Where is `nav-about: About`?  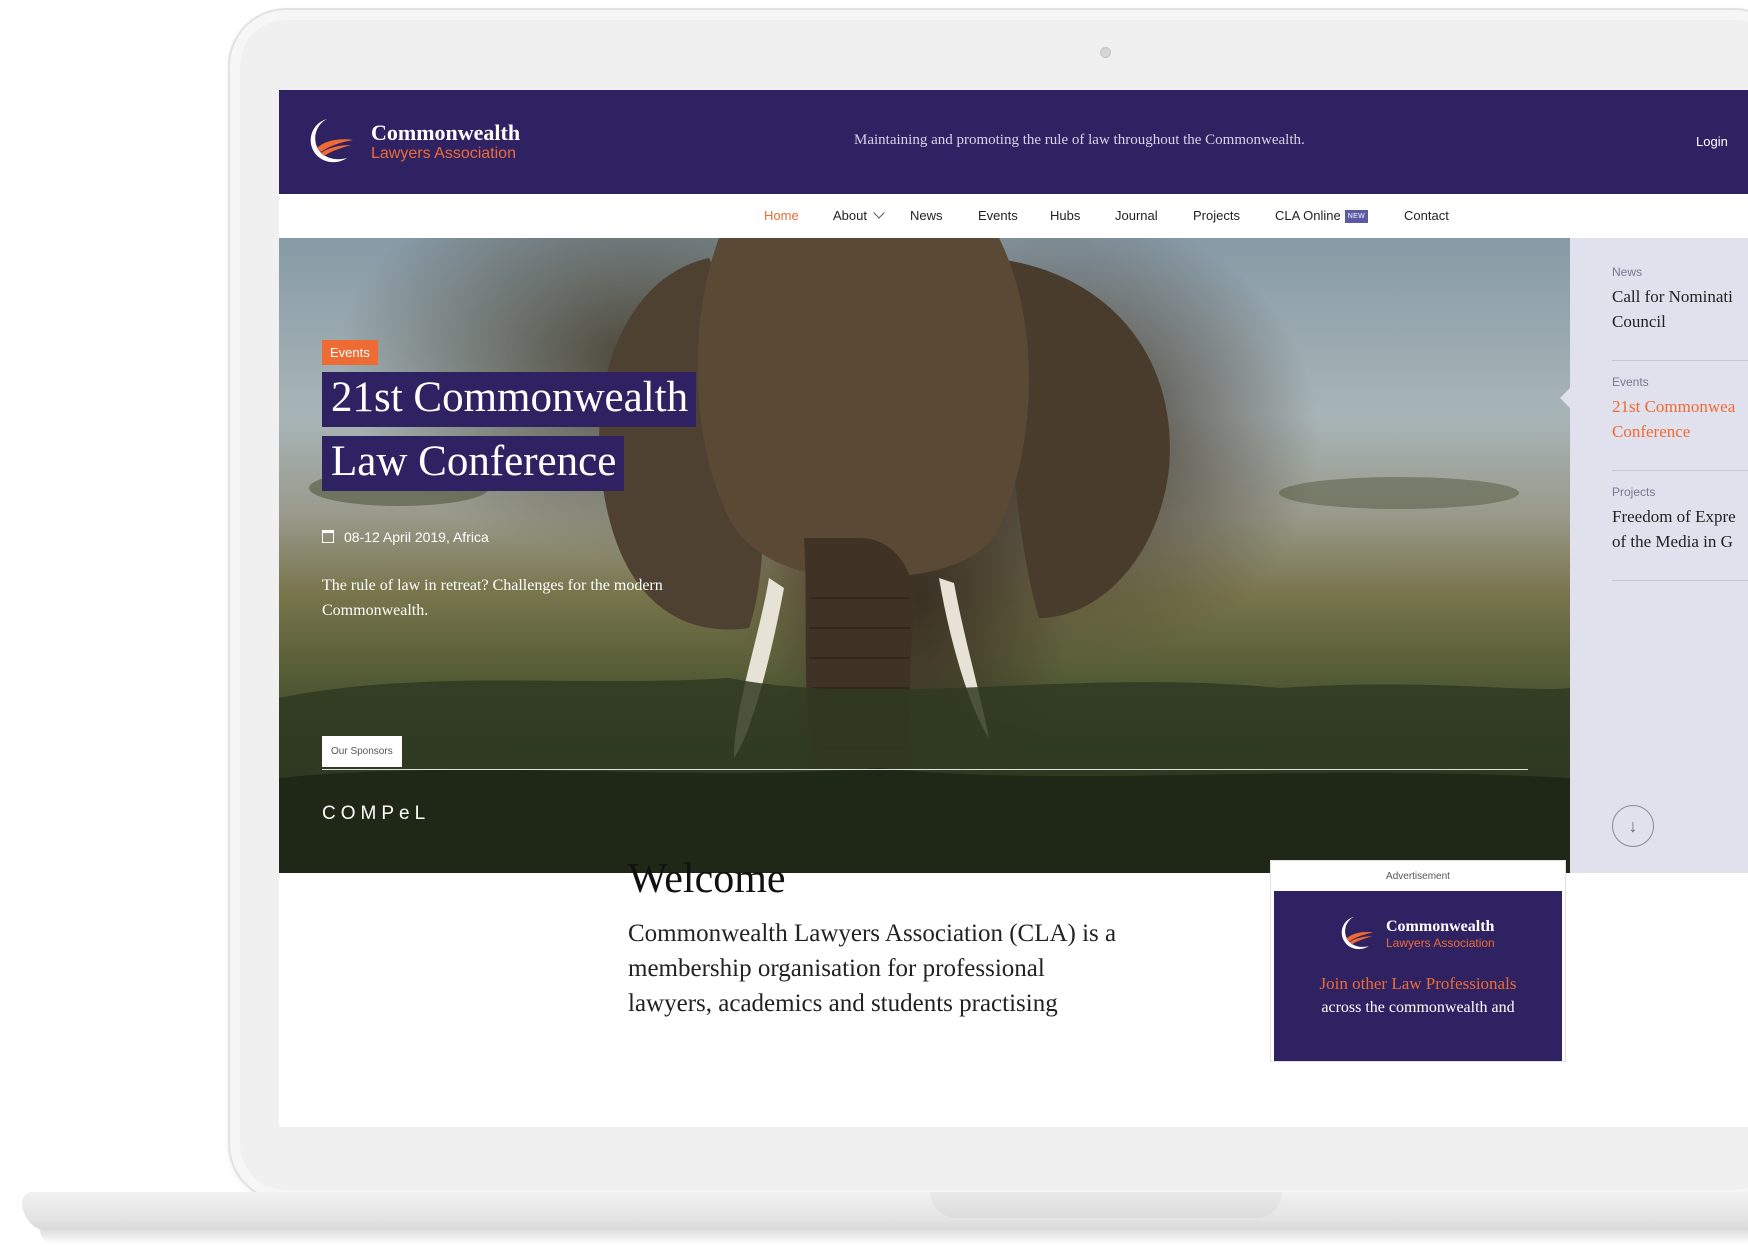
nav-about: About is located at coordinates (859, 215).